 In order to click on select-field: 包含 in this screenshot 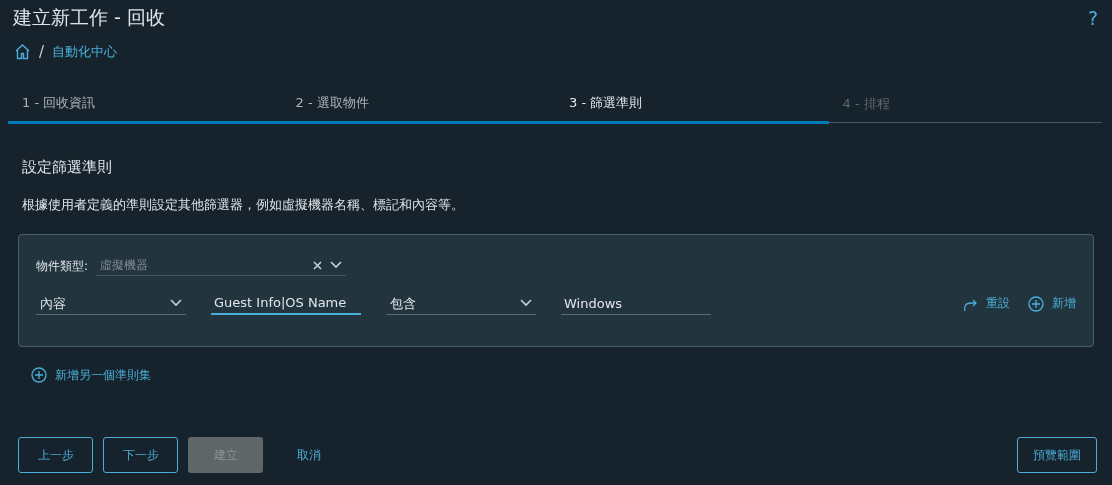, I will do `click(461, 303)`.